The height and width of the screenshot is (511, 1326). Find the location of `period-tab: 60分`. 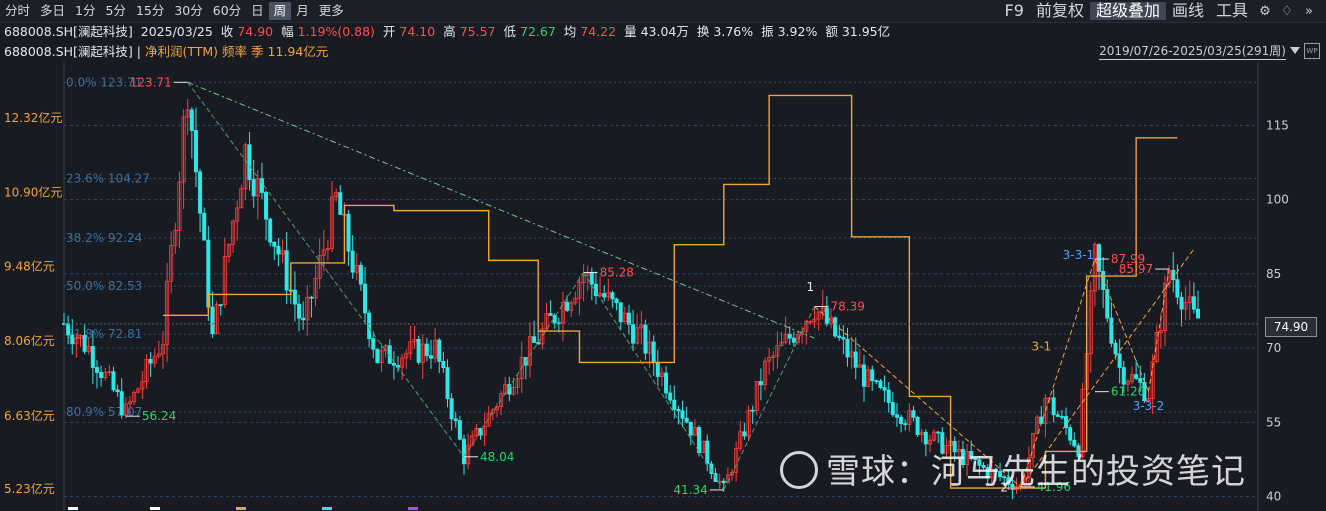

period-tab: 60分 is located at coordinates (227, 11).